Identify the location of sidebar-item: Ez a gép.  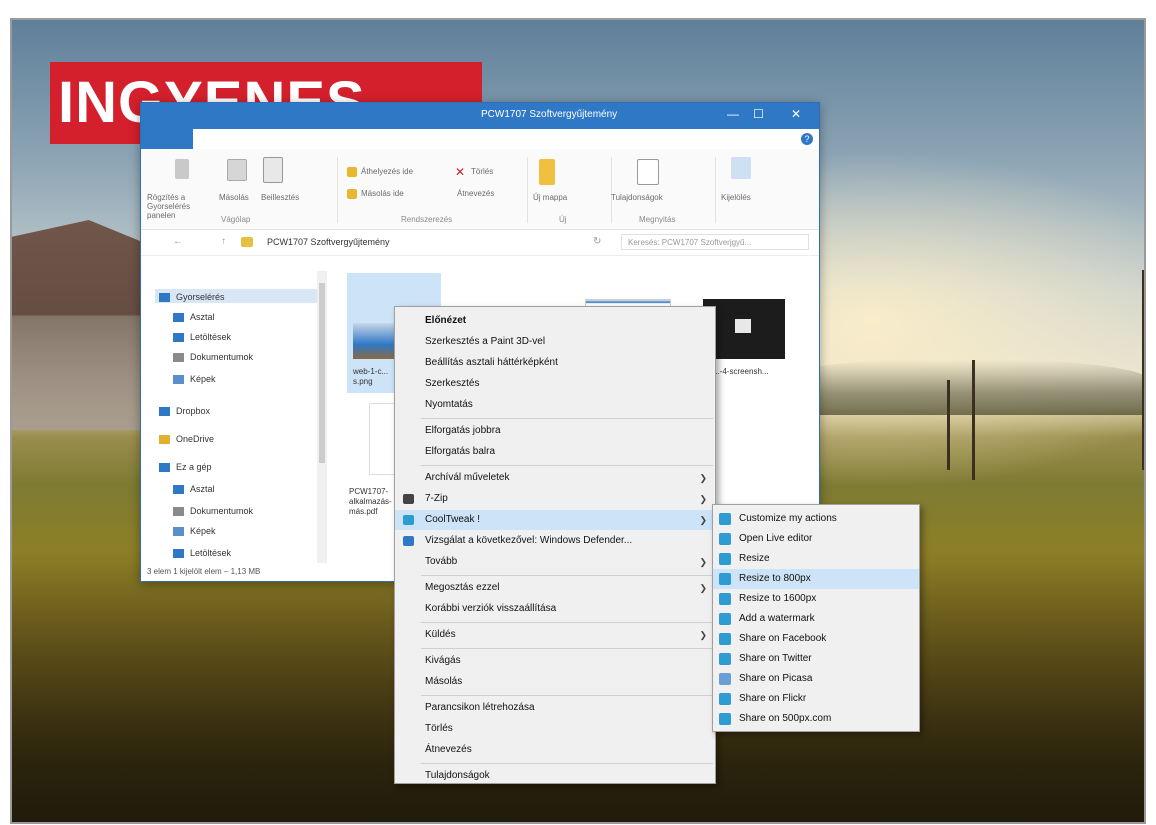
(185, 467).